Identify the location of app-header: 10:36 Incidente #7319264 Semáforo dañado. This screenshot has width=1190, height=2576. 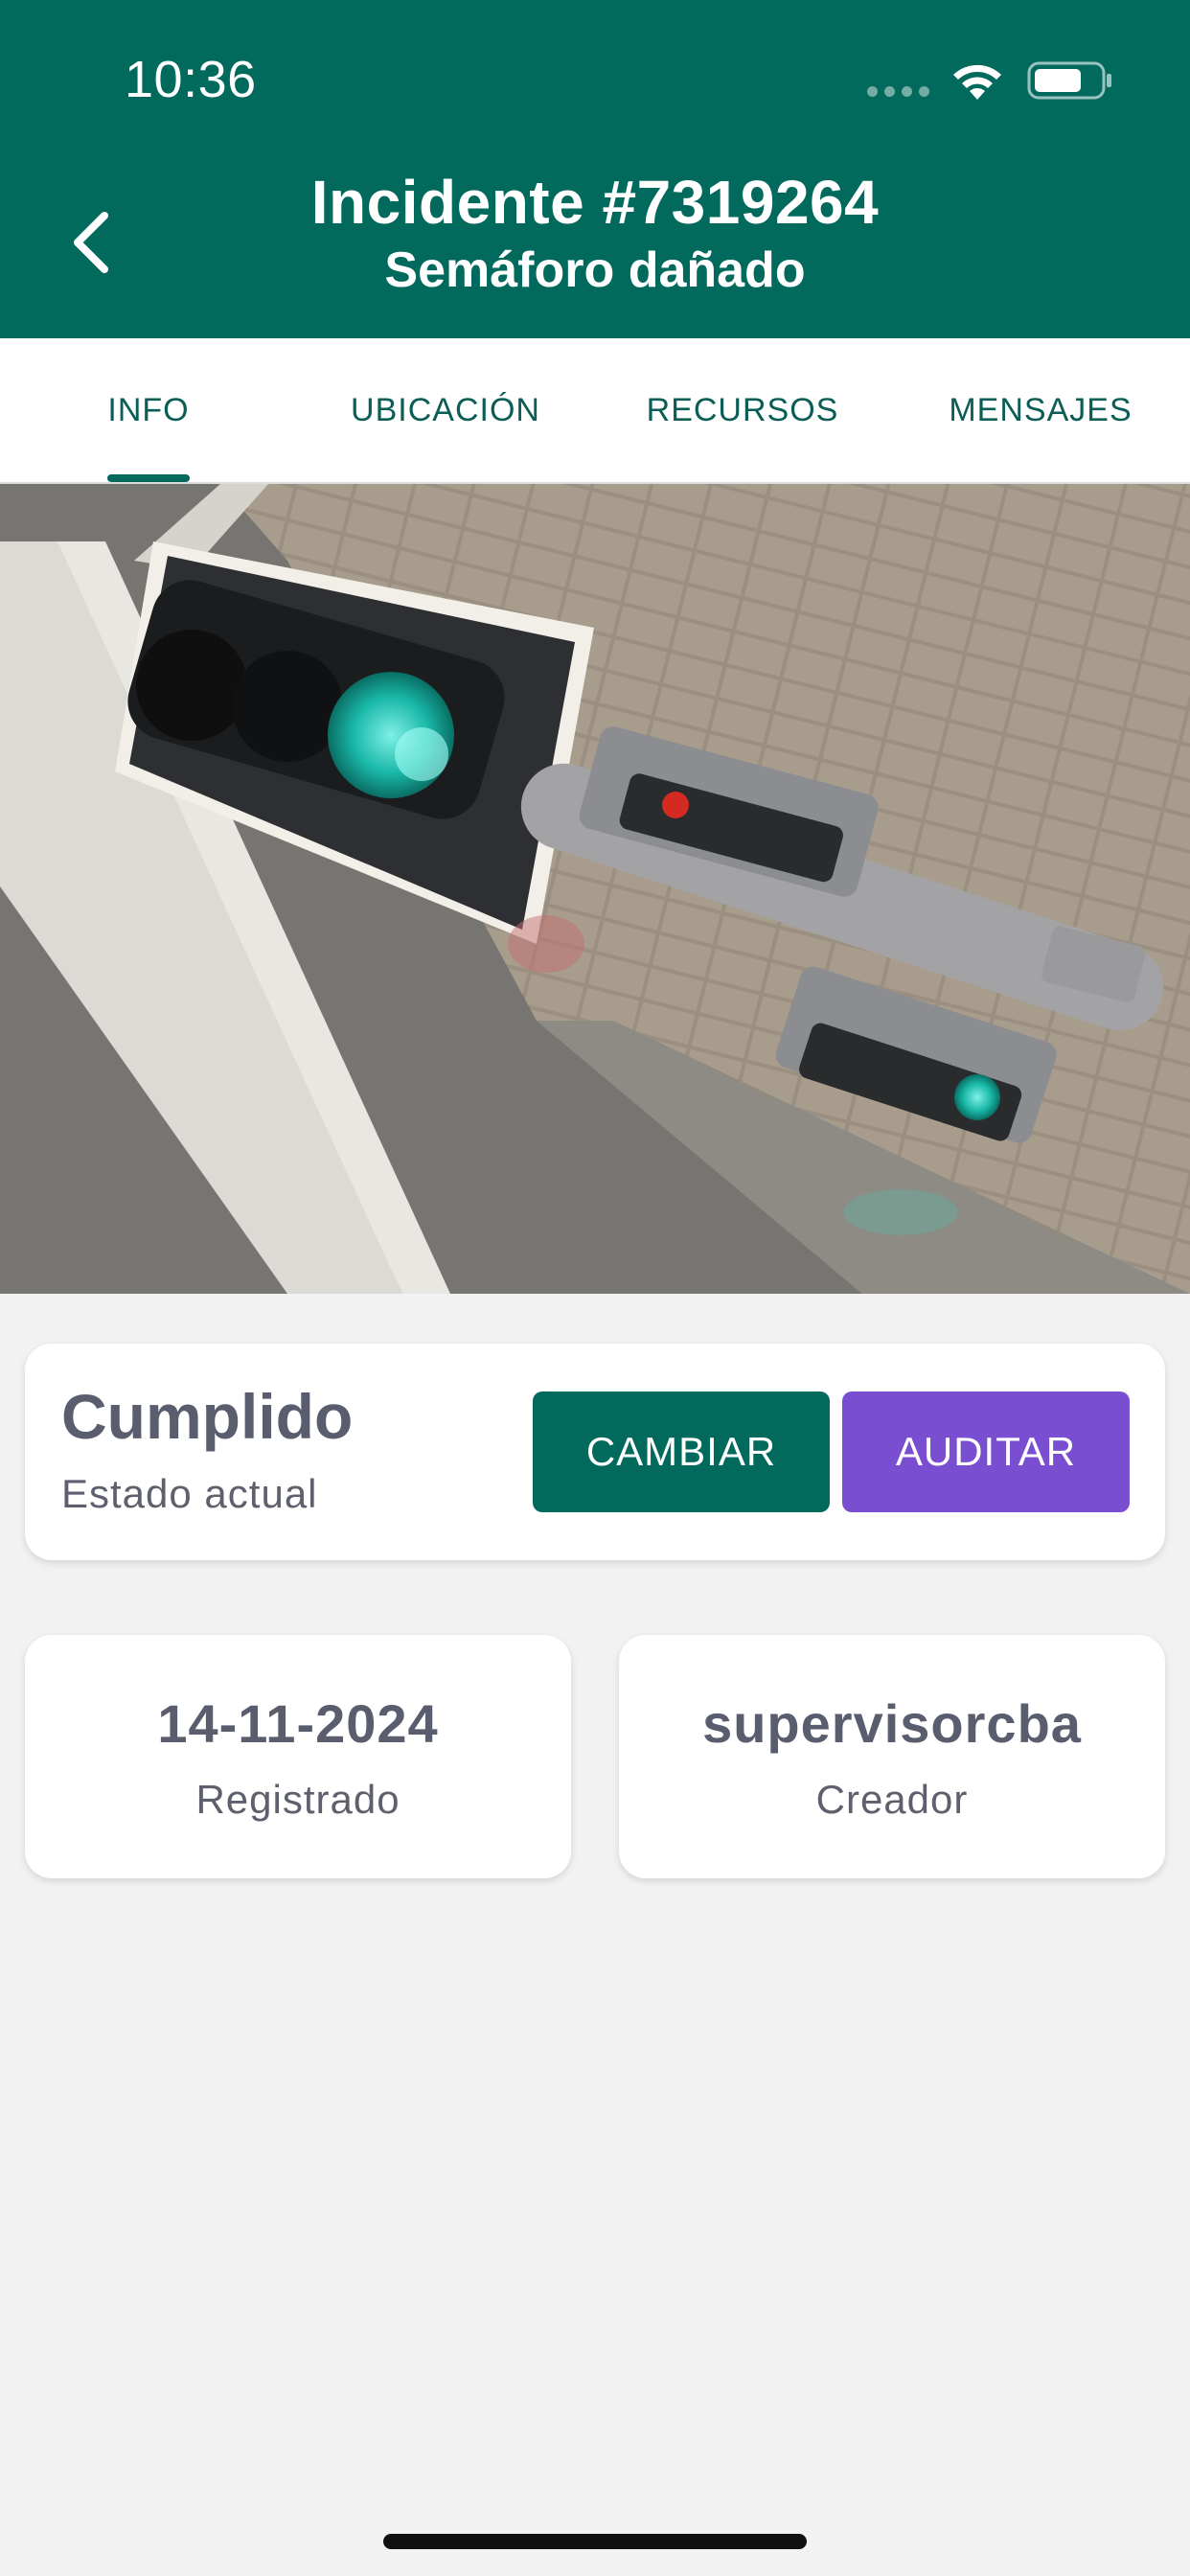
(595, 169).